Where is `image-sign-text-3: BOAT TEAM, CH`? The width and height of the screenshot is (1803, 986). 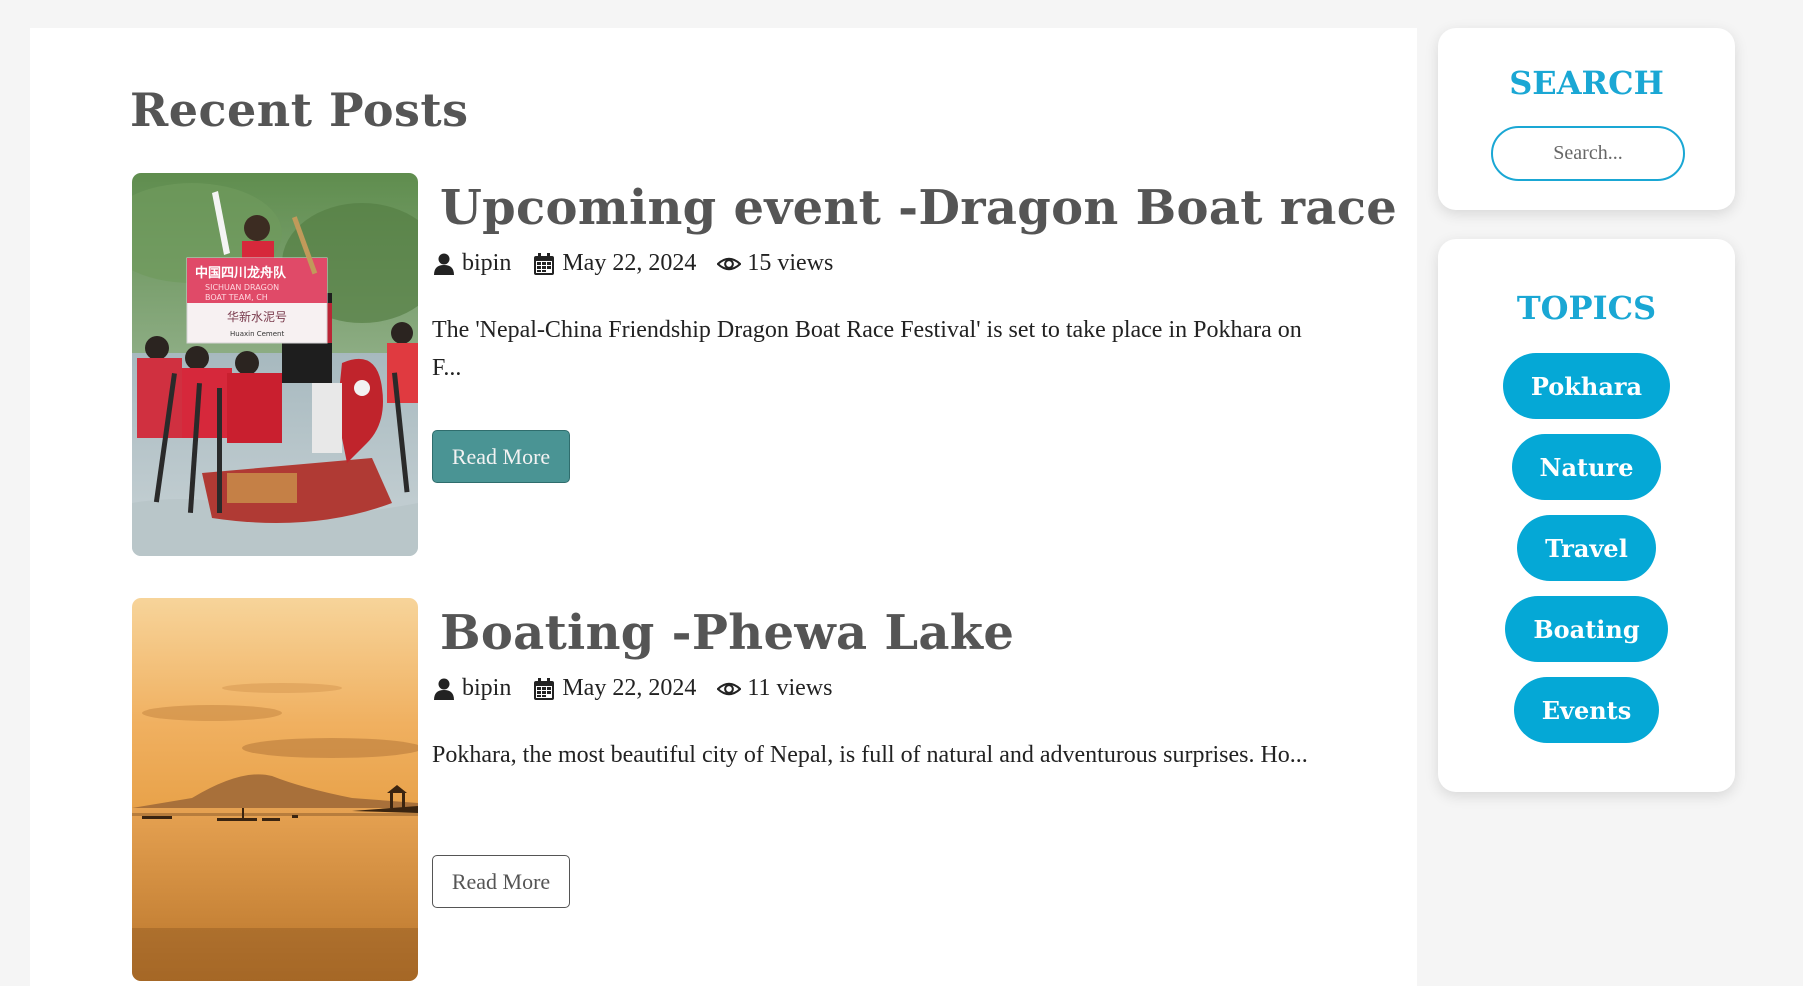 image-sign-text-3: BOAT TEAM, CH is located at coordinates (236, 297).